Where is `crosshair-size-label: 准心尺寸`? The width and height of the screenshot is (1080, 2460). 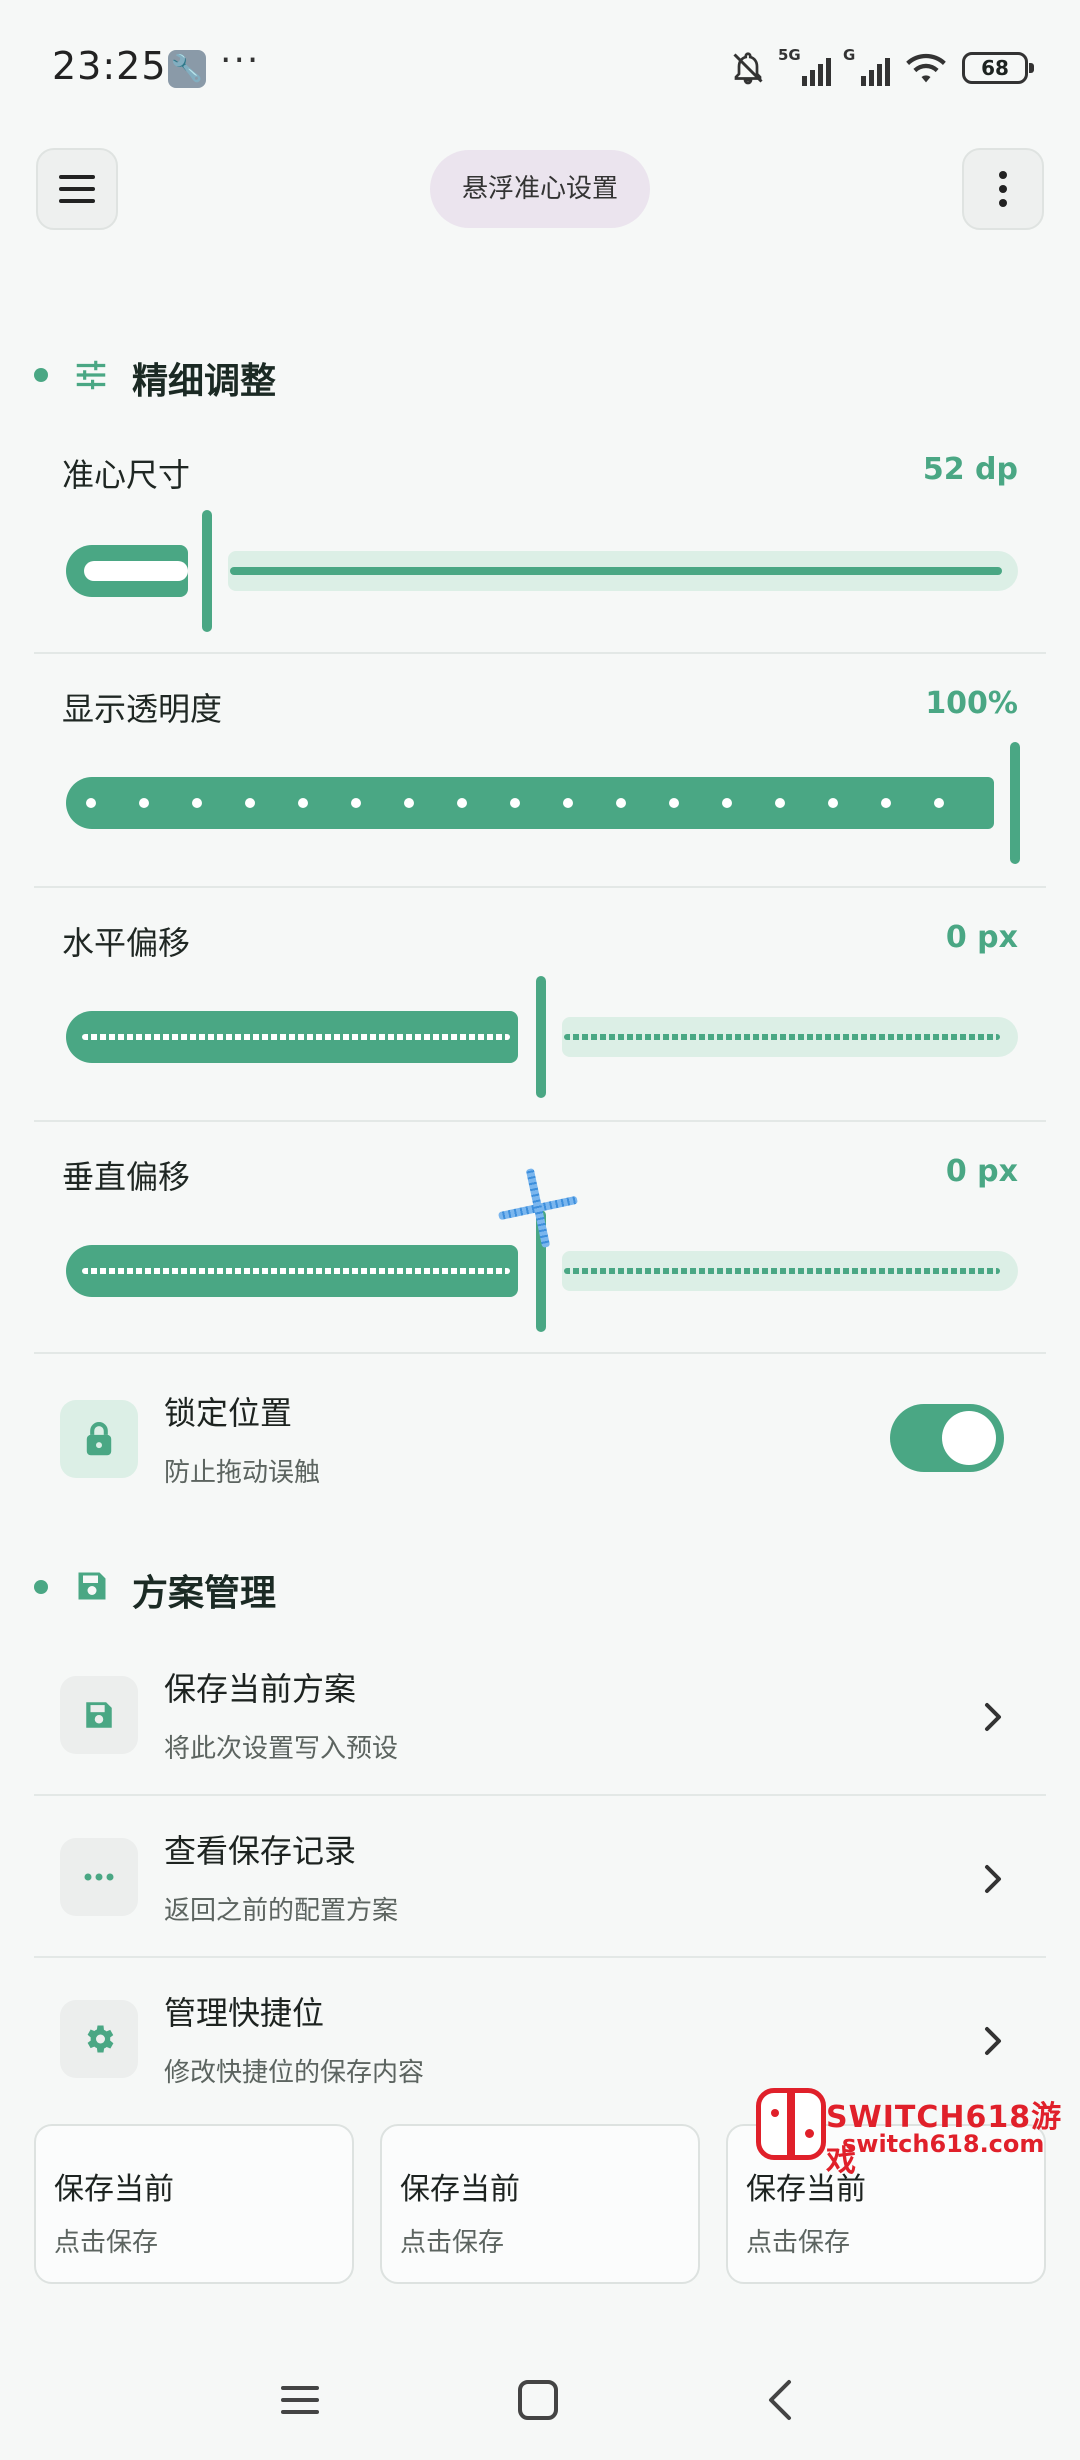 crosshair-size-label: 准心尺寸 is located at coordinates (126, 475).